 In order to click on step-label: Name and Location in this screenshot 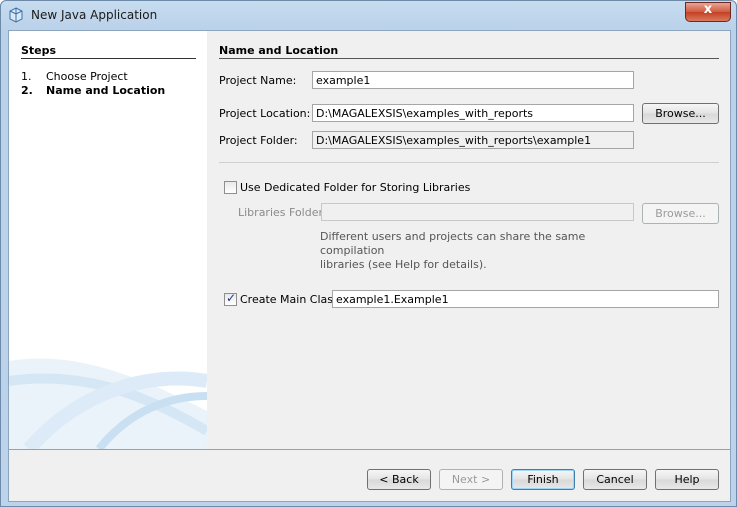, I will do `click(106, 90)`.